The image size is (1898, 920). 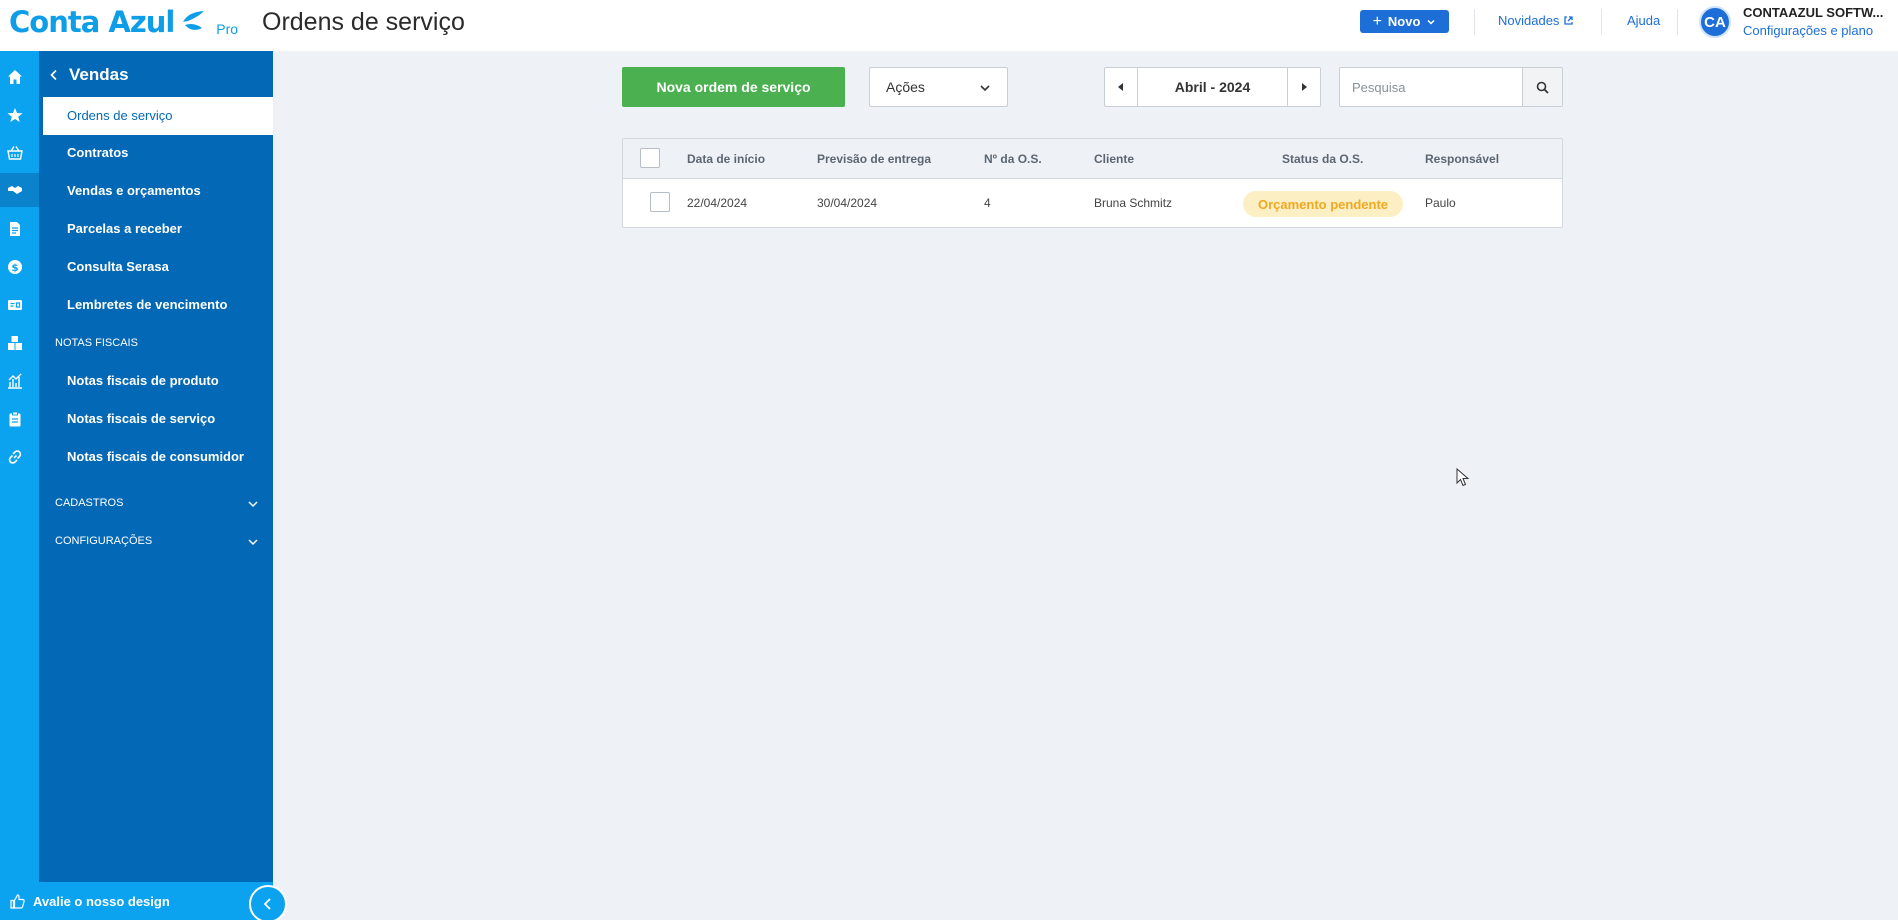 What do you see at coordinates (96, 343) in the screenshot?
I see `section-fiscal: NOTAS FISCAIS` at bounding box center [96, 343].